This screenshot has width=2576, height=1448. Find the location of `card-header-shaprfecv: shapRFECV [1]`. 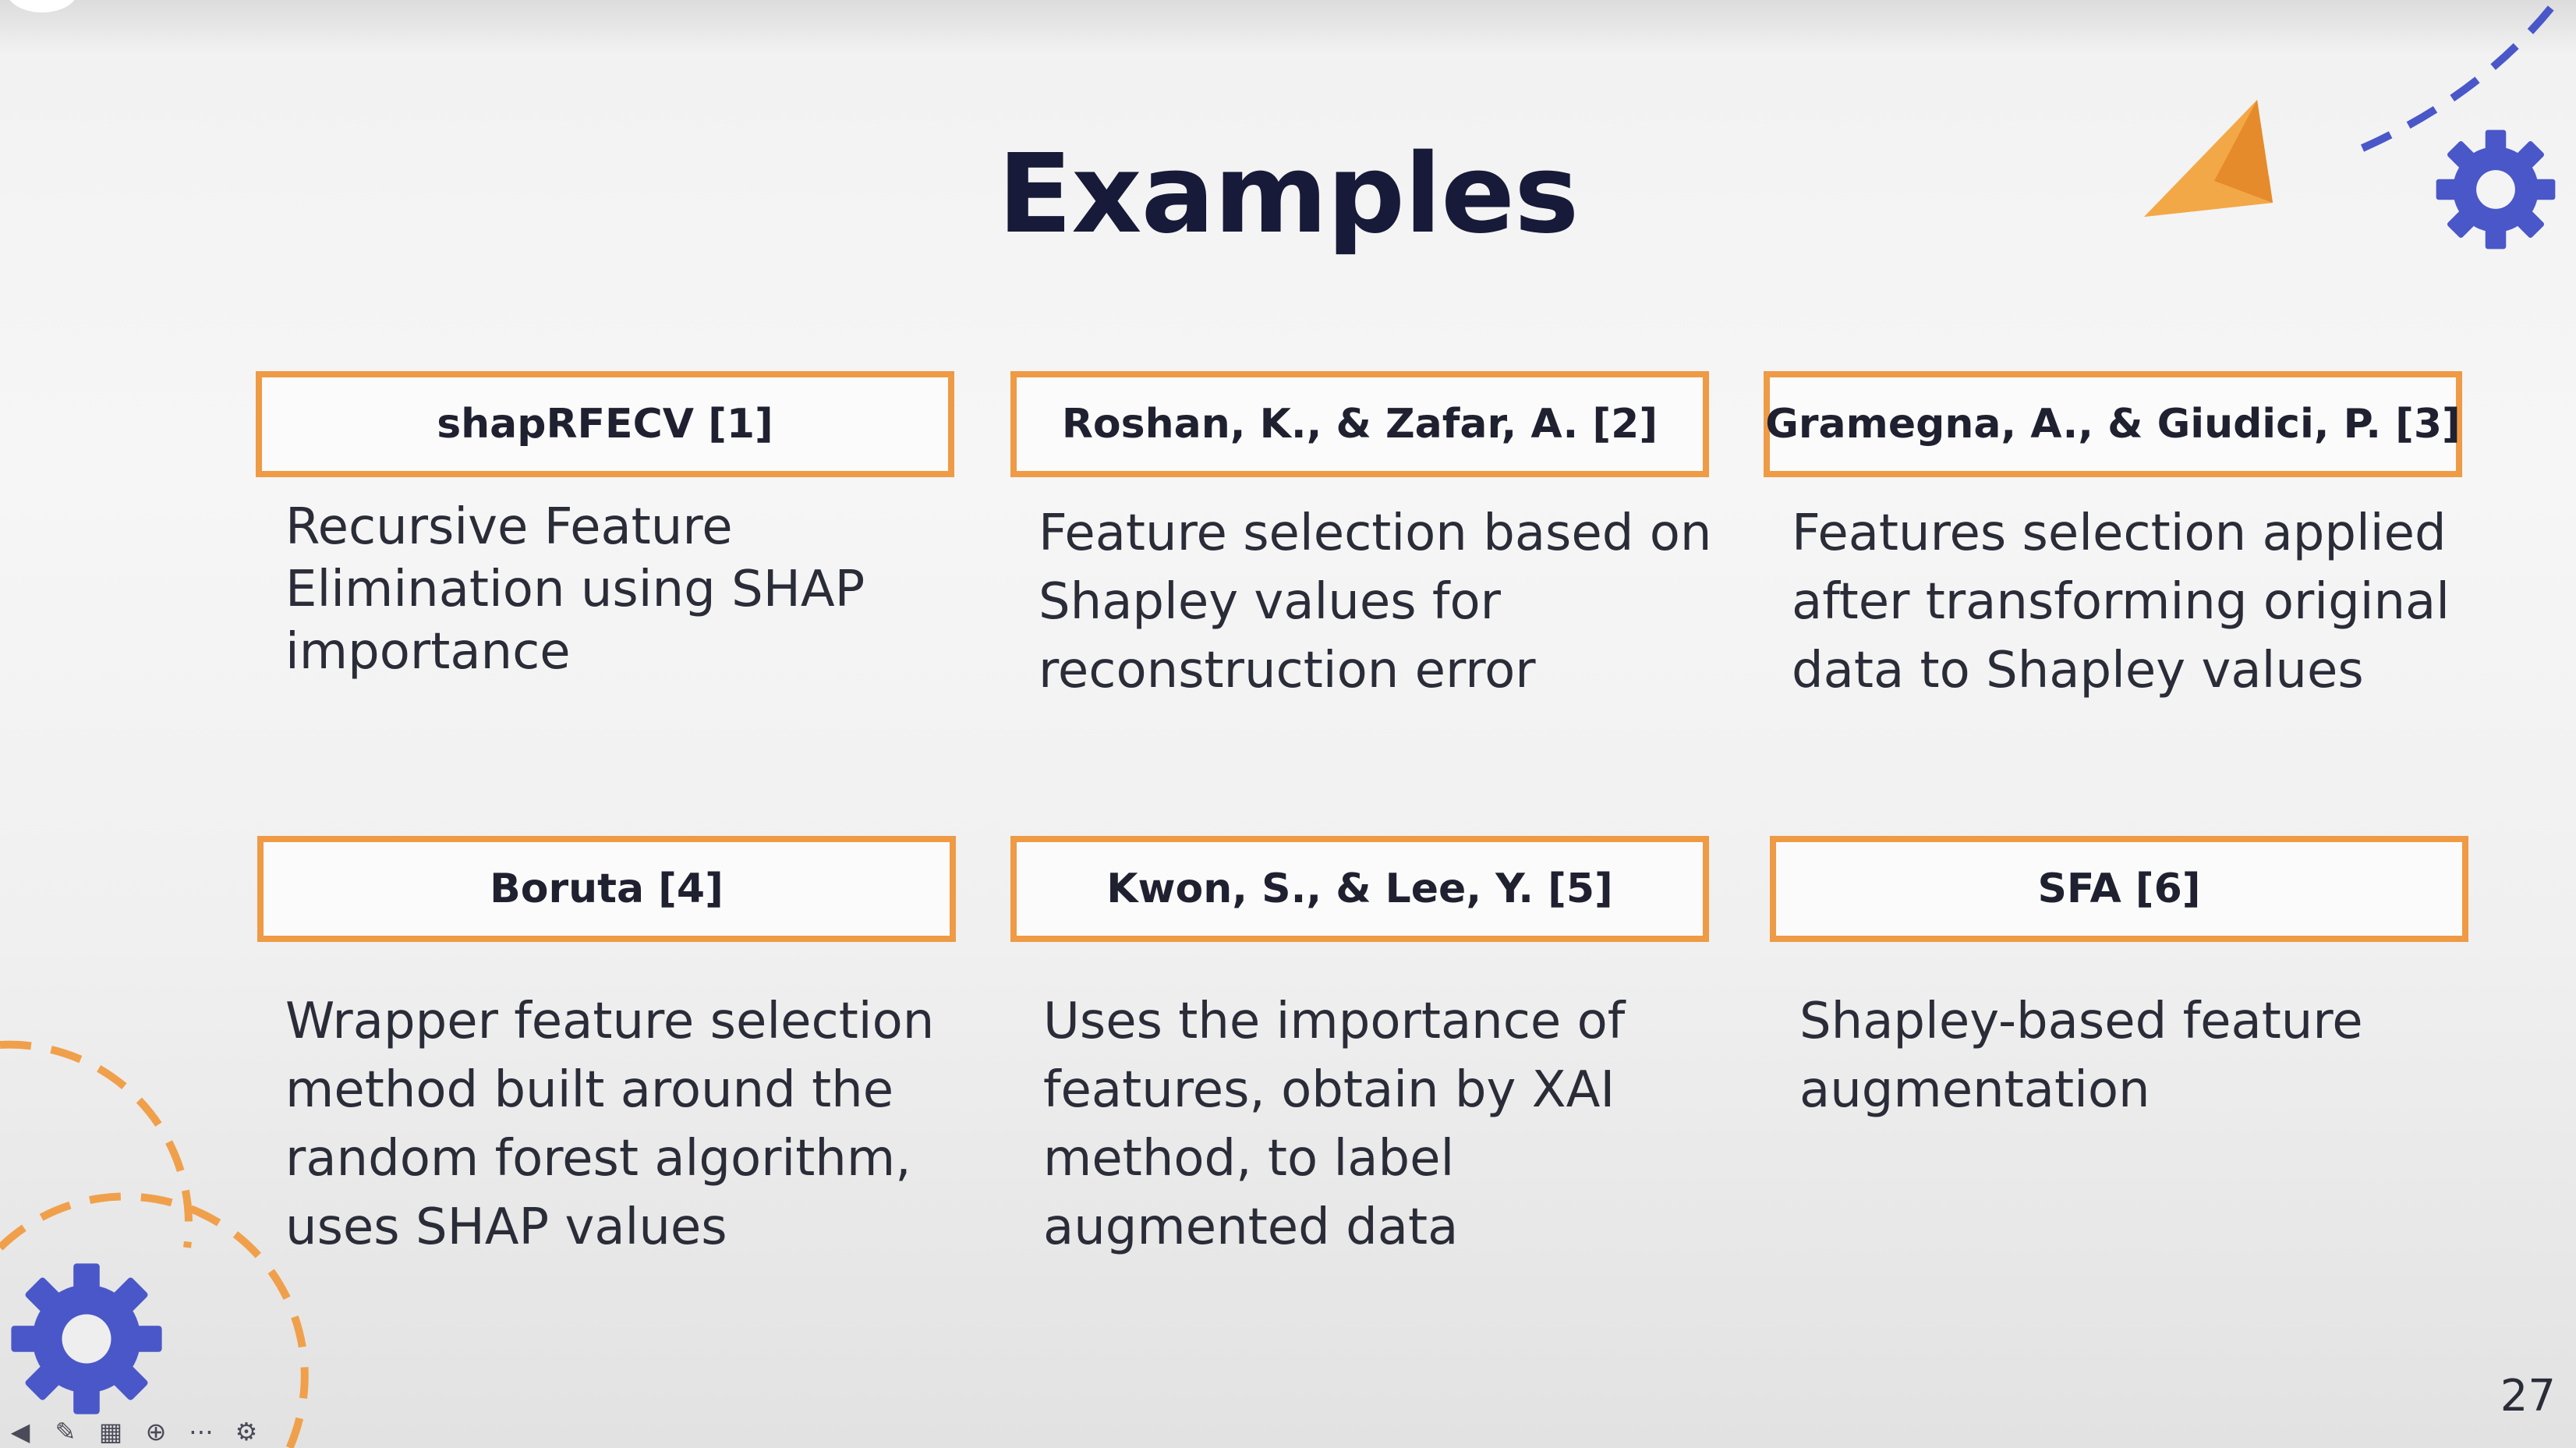

card-header-shaprfecv: shapRFECV [1] is located at coordinates (605, 424).